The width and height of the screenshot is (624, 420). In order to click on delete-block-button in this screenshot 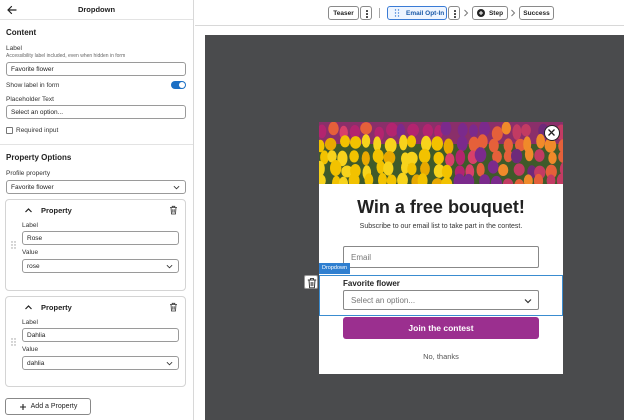, I will do `click(311, 282)`.